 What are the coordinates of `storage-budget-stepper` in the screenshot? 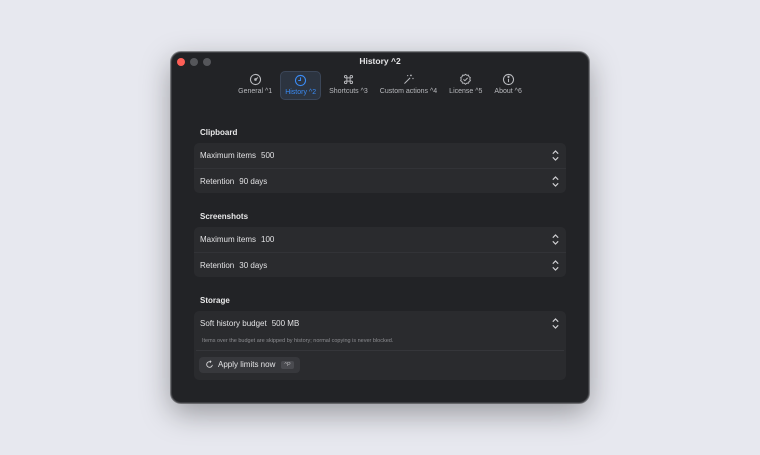 It's located at (555, 324).